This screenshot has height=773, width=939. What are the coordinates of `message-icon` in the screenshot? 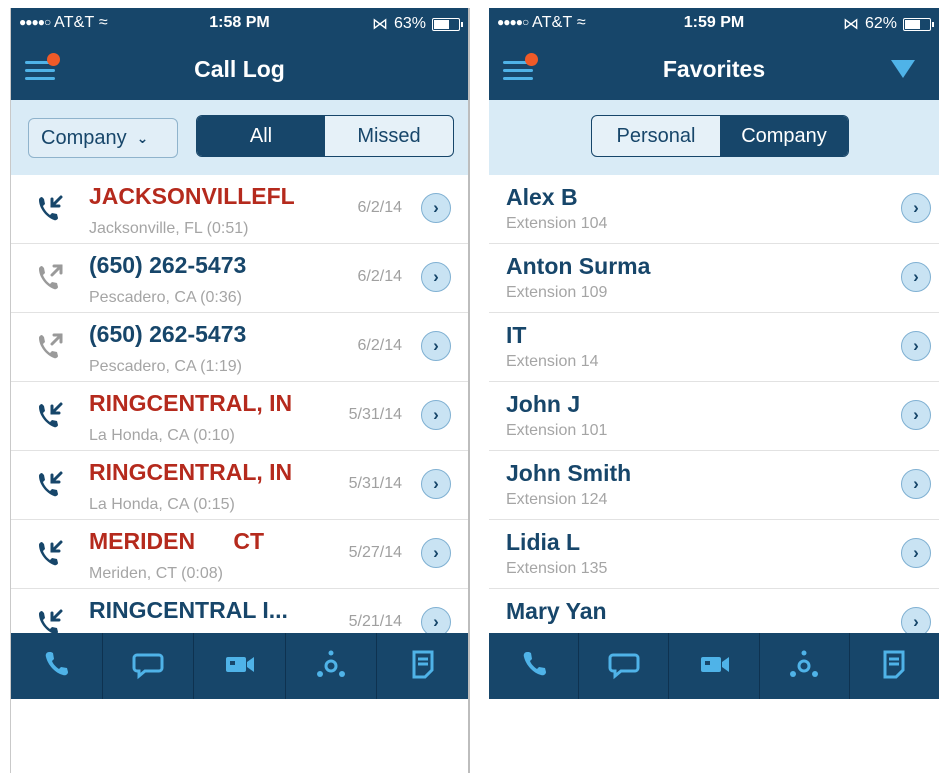 It's located at (624, 666).